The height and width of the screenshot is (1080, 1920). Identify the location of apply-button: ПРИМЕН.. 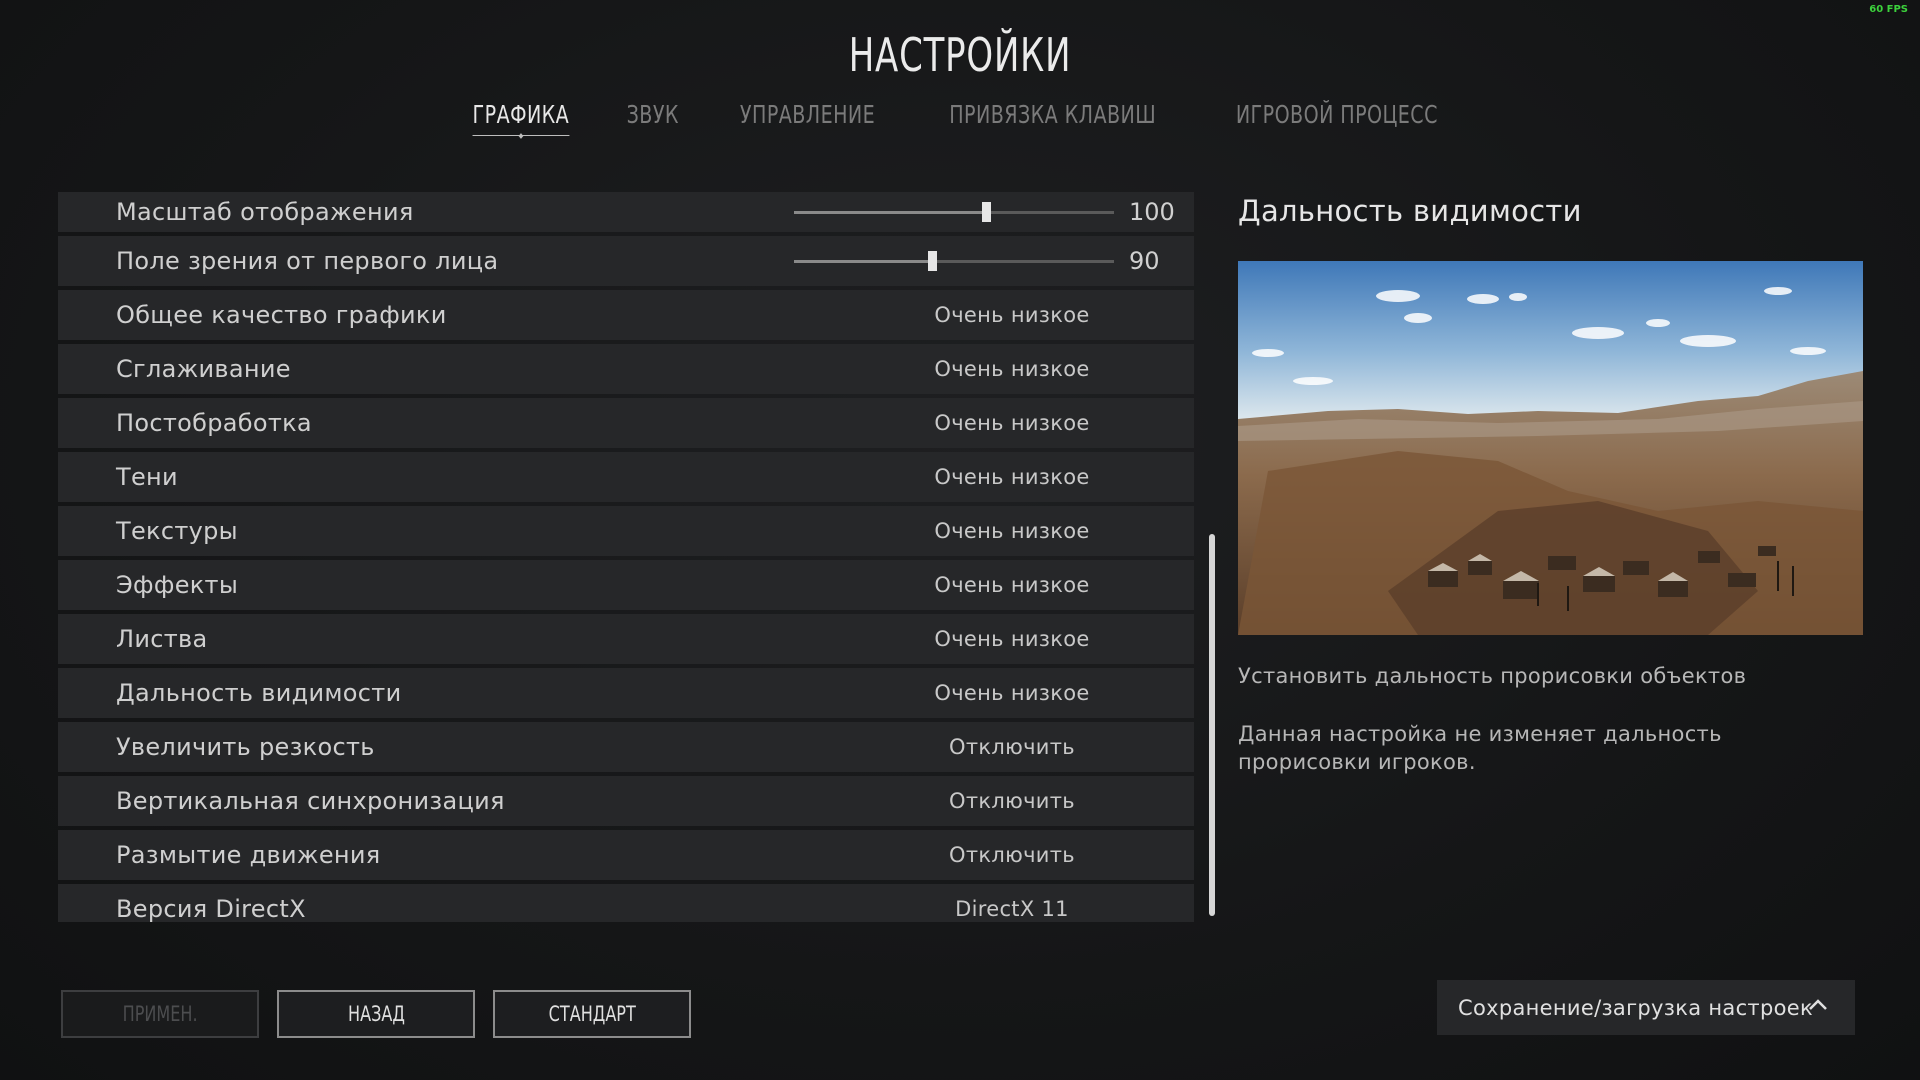
(160, 1014).